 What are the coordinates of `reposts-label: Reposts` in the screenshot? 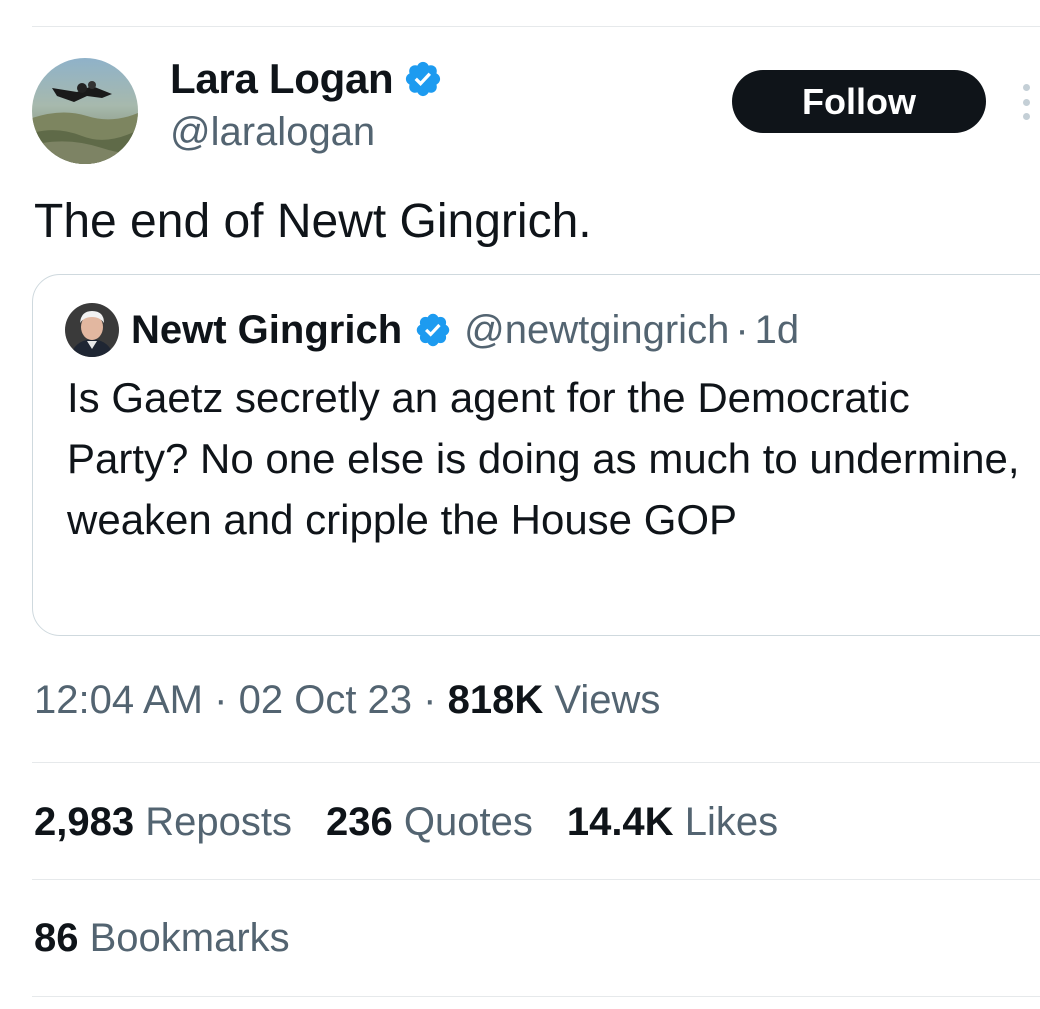 It's located at (218, 822).